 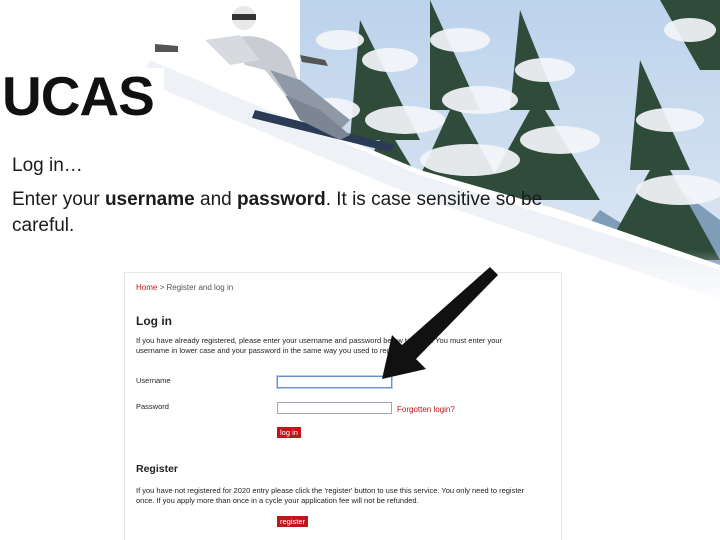 What do you see at coordinates (440, 323) in the screenshot?
I see `pointer-arrow-icon` at bounding box center [440, 323].